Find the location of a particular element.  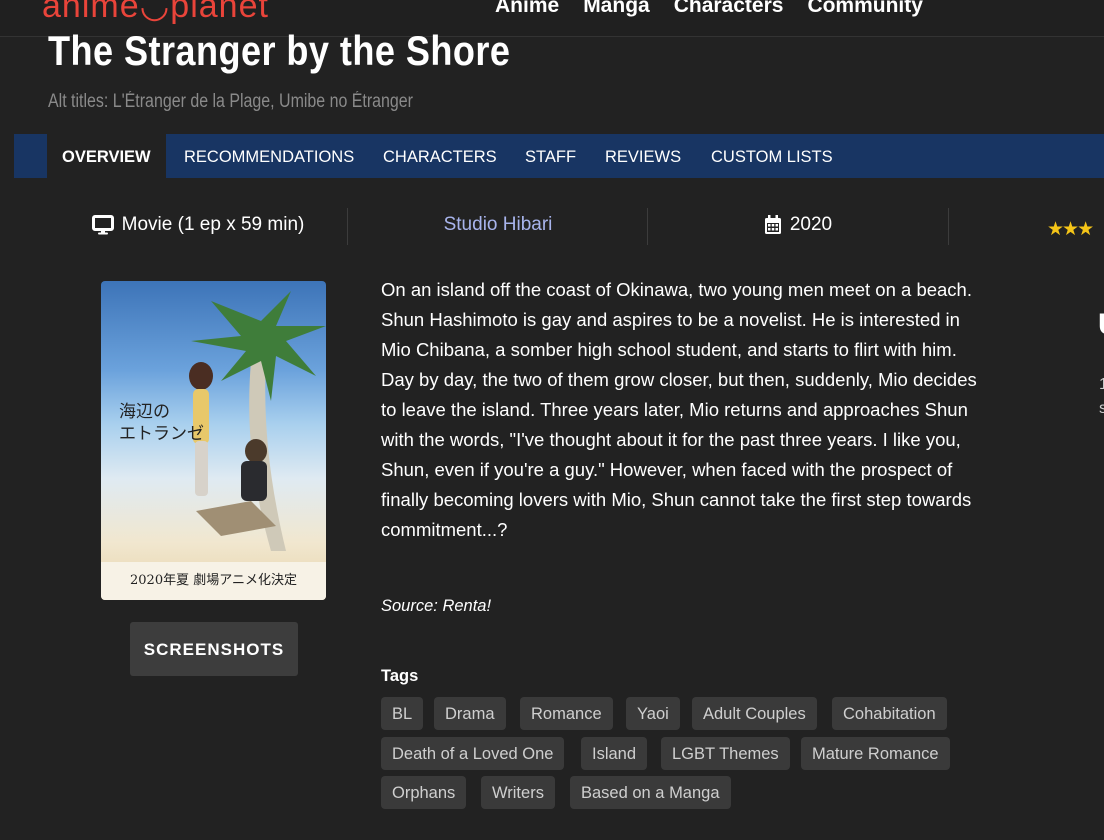

main-nav: Anime Manga Characters Community is located at coordinates (709, 9).